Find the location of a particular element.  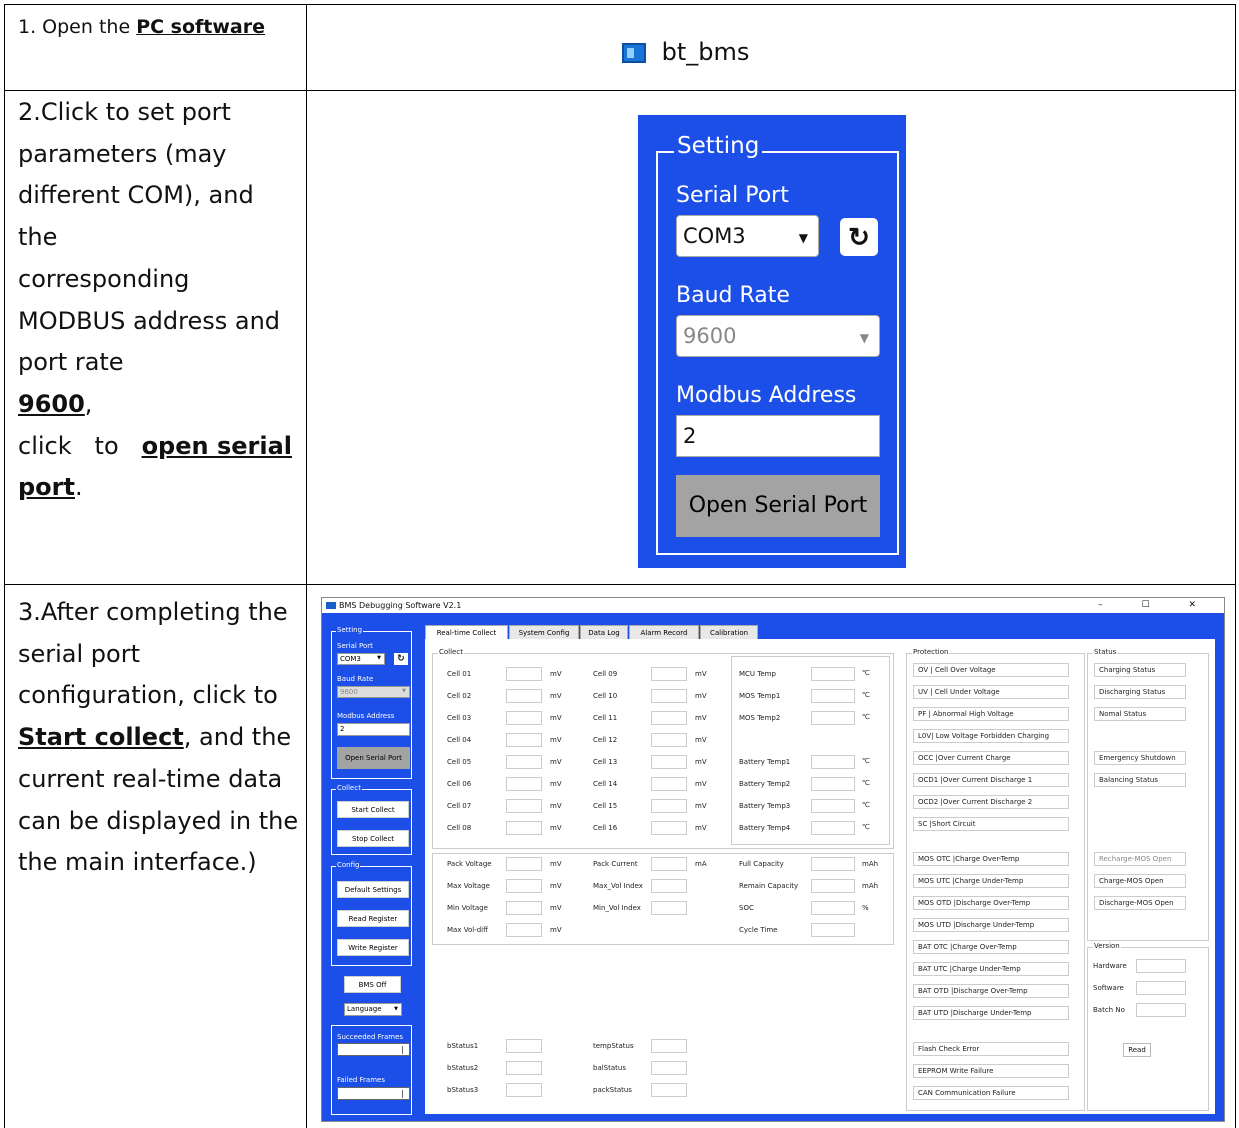

bms-off-button: BMS Off is located at coordinates (372, 984).